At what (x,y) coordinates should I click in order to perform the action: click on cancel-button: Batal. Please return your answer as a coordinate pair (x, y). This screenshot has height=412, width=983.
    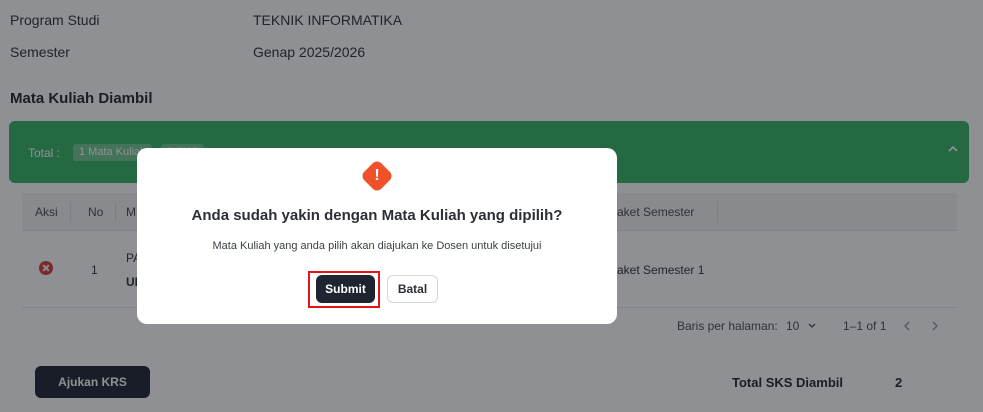
    Looking at the image, I should click on (412, 289).